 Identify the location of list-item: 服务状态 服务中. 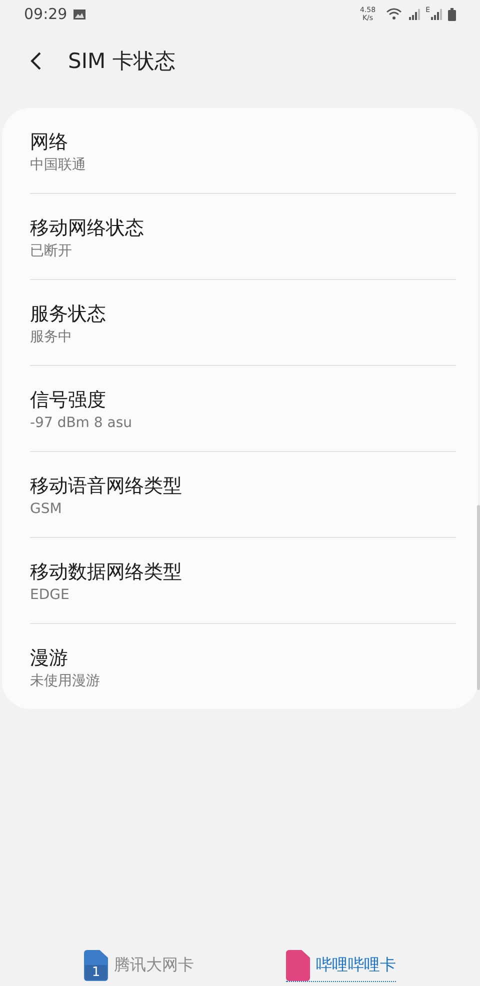
(240, 322).